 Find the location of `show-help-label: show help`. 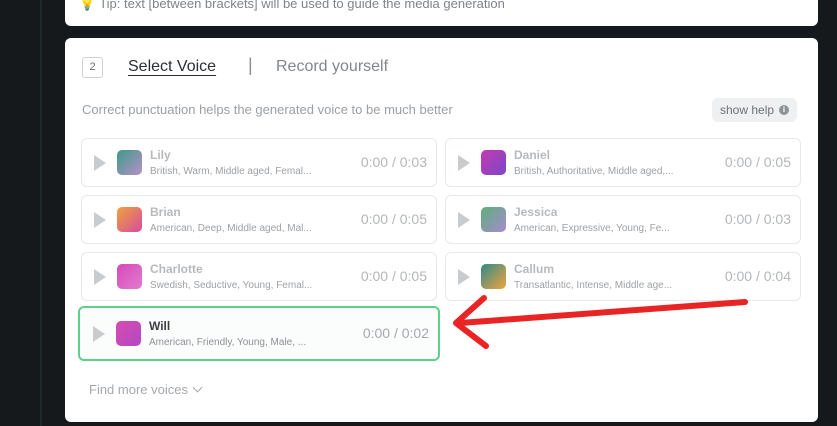

show-help-label: show help is located at coordinates (747, 110).